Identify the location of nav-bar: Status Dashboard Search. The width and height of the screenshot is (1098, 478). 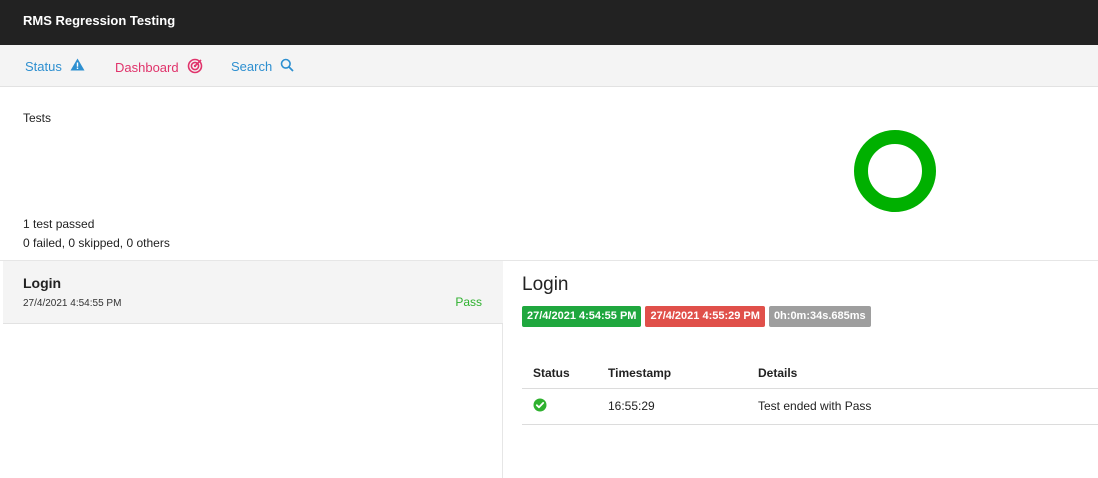
(549, 66).